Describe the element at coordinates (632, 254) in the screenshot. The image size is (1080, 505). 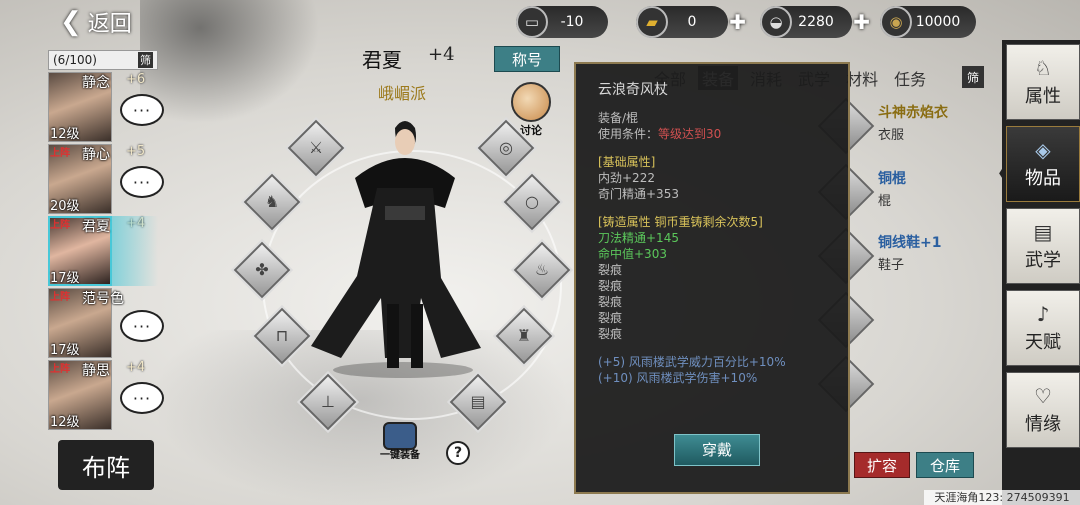
I see `tooltip-forge-line: 命中值+303` at that location.